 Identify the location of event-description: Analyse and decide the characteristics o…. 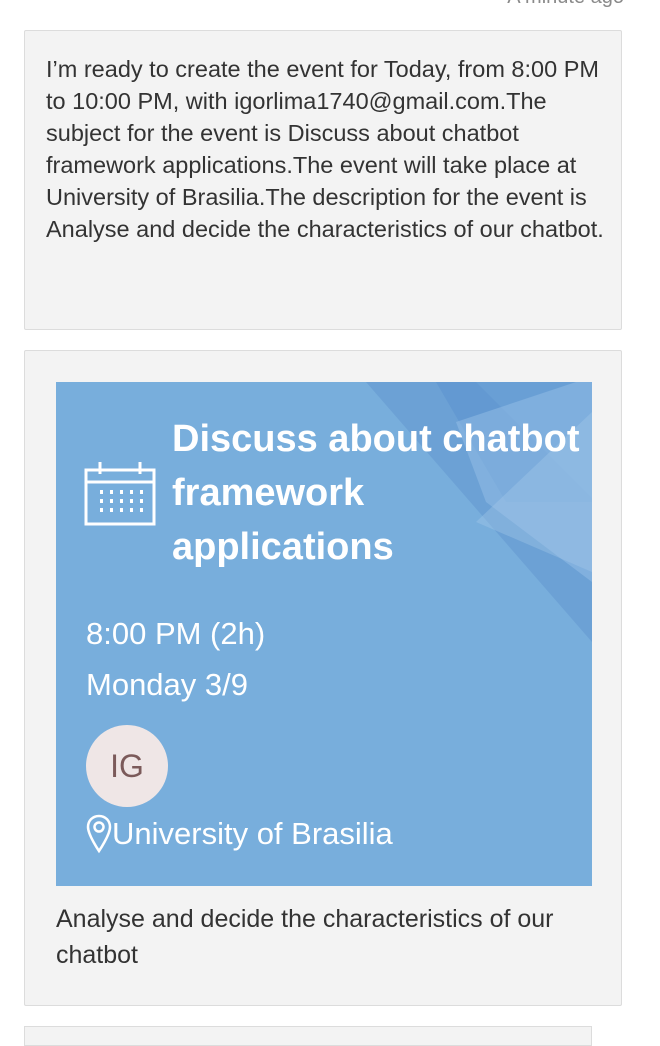
(305, 937).